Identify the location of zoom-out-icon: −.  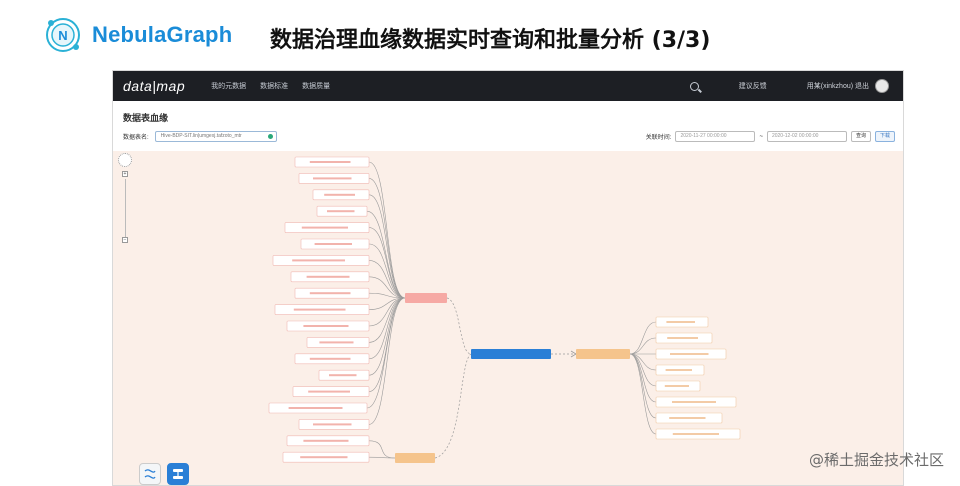
(125, 240).